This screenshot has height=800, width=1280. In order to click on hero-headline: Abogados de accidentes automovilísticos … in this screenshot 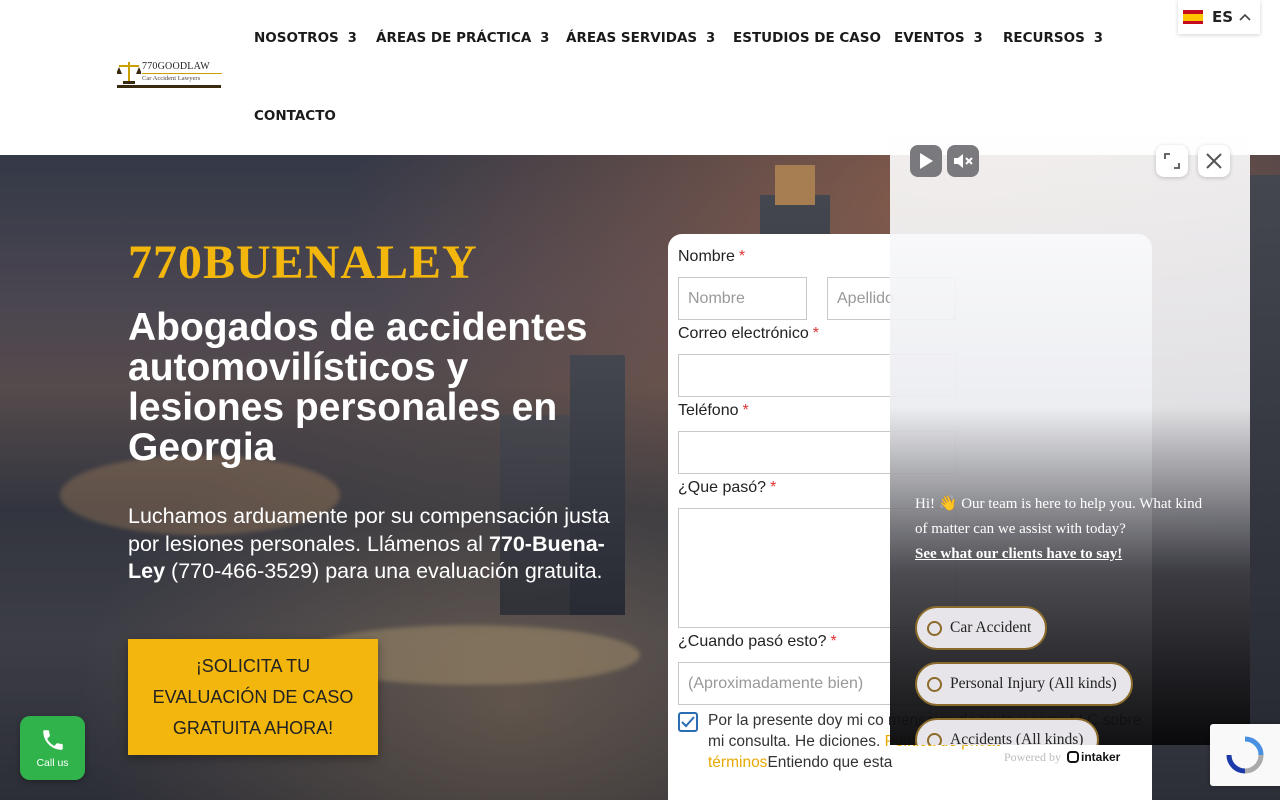, I will do `click(358, 387)`.